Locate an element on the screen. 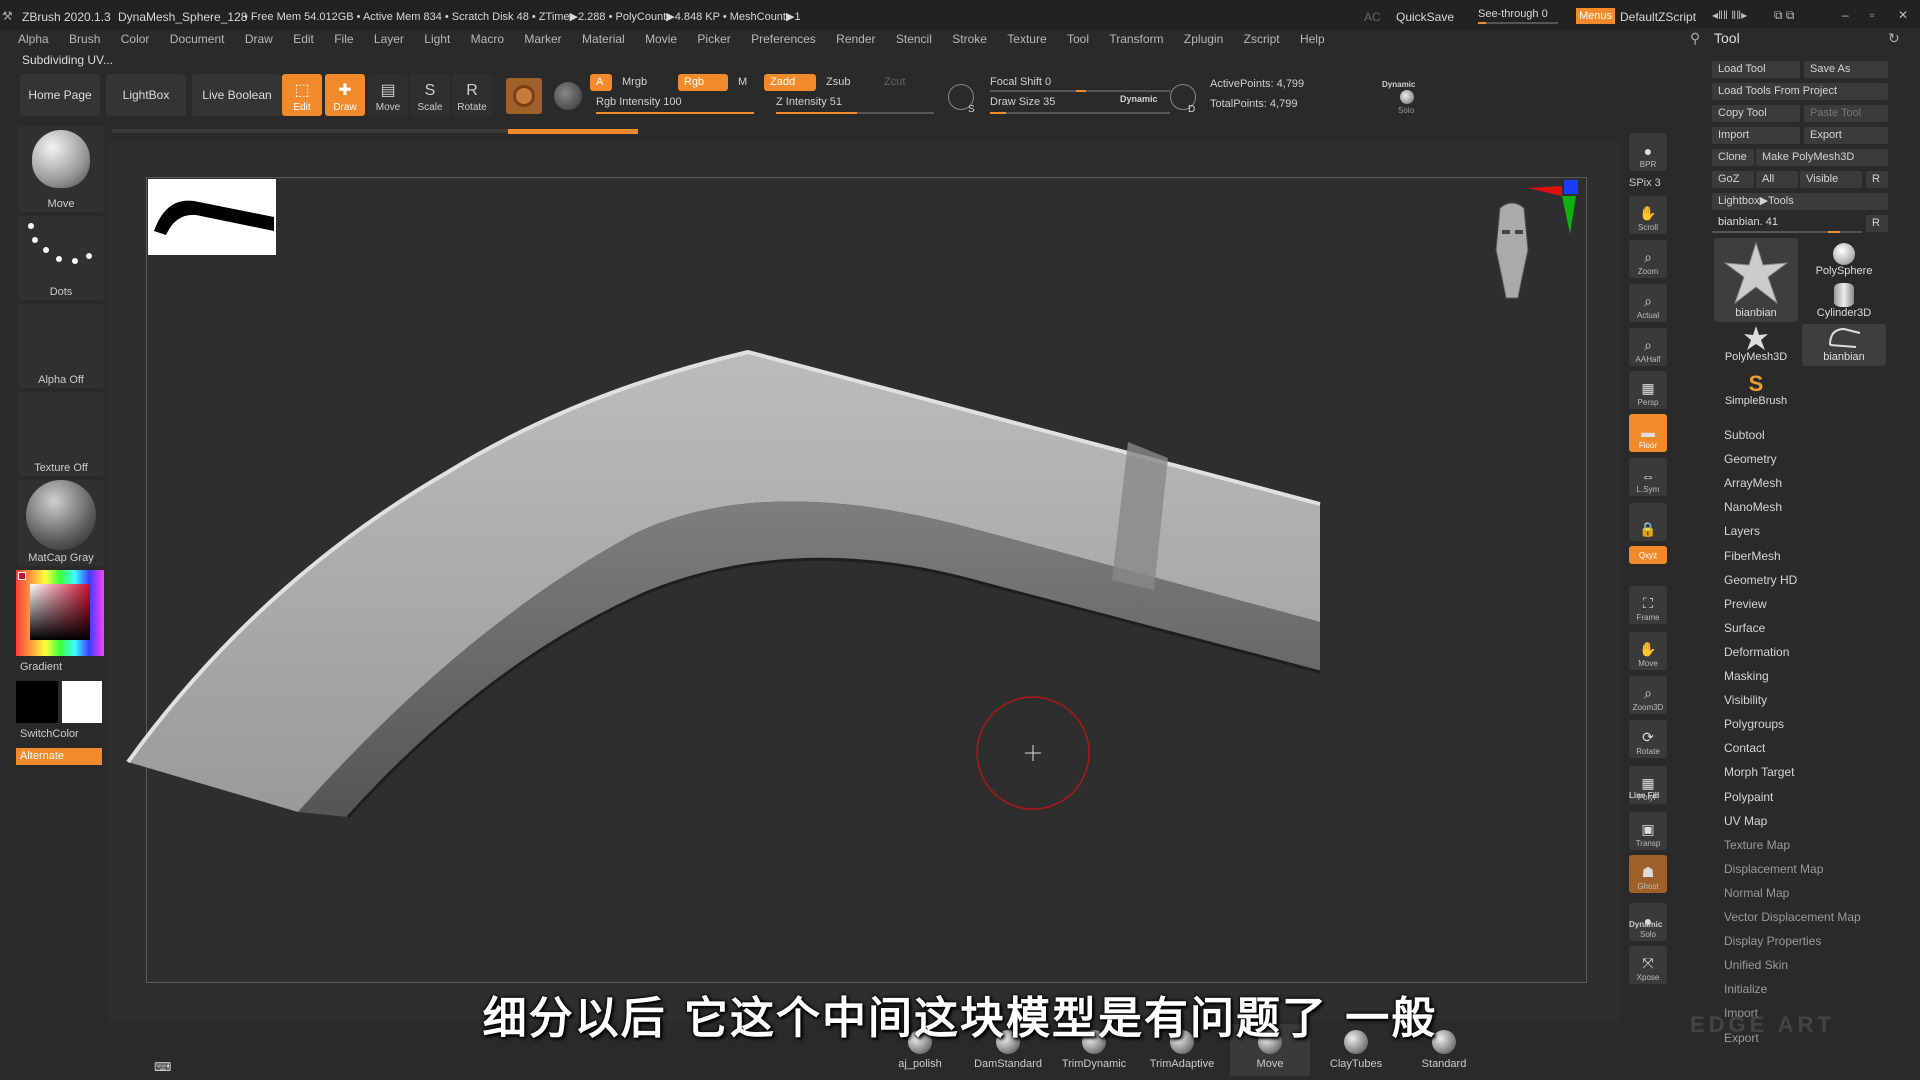 The image size is (1920, 1080). subpalette-fibermesh: FiberMesh is located at coordinates (1752, 556).